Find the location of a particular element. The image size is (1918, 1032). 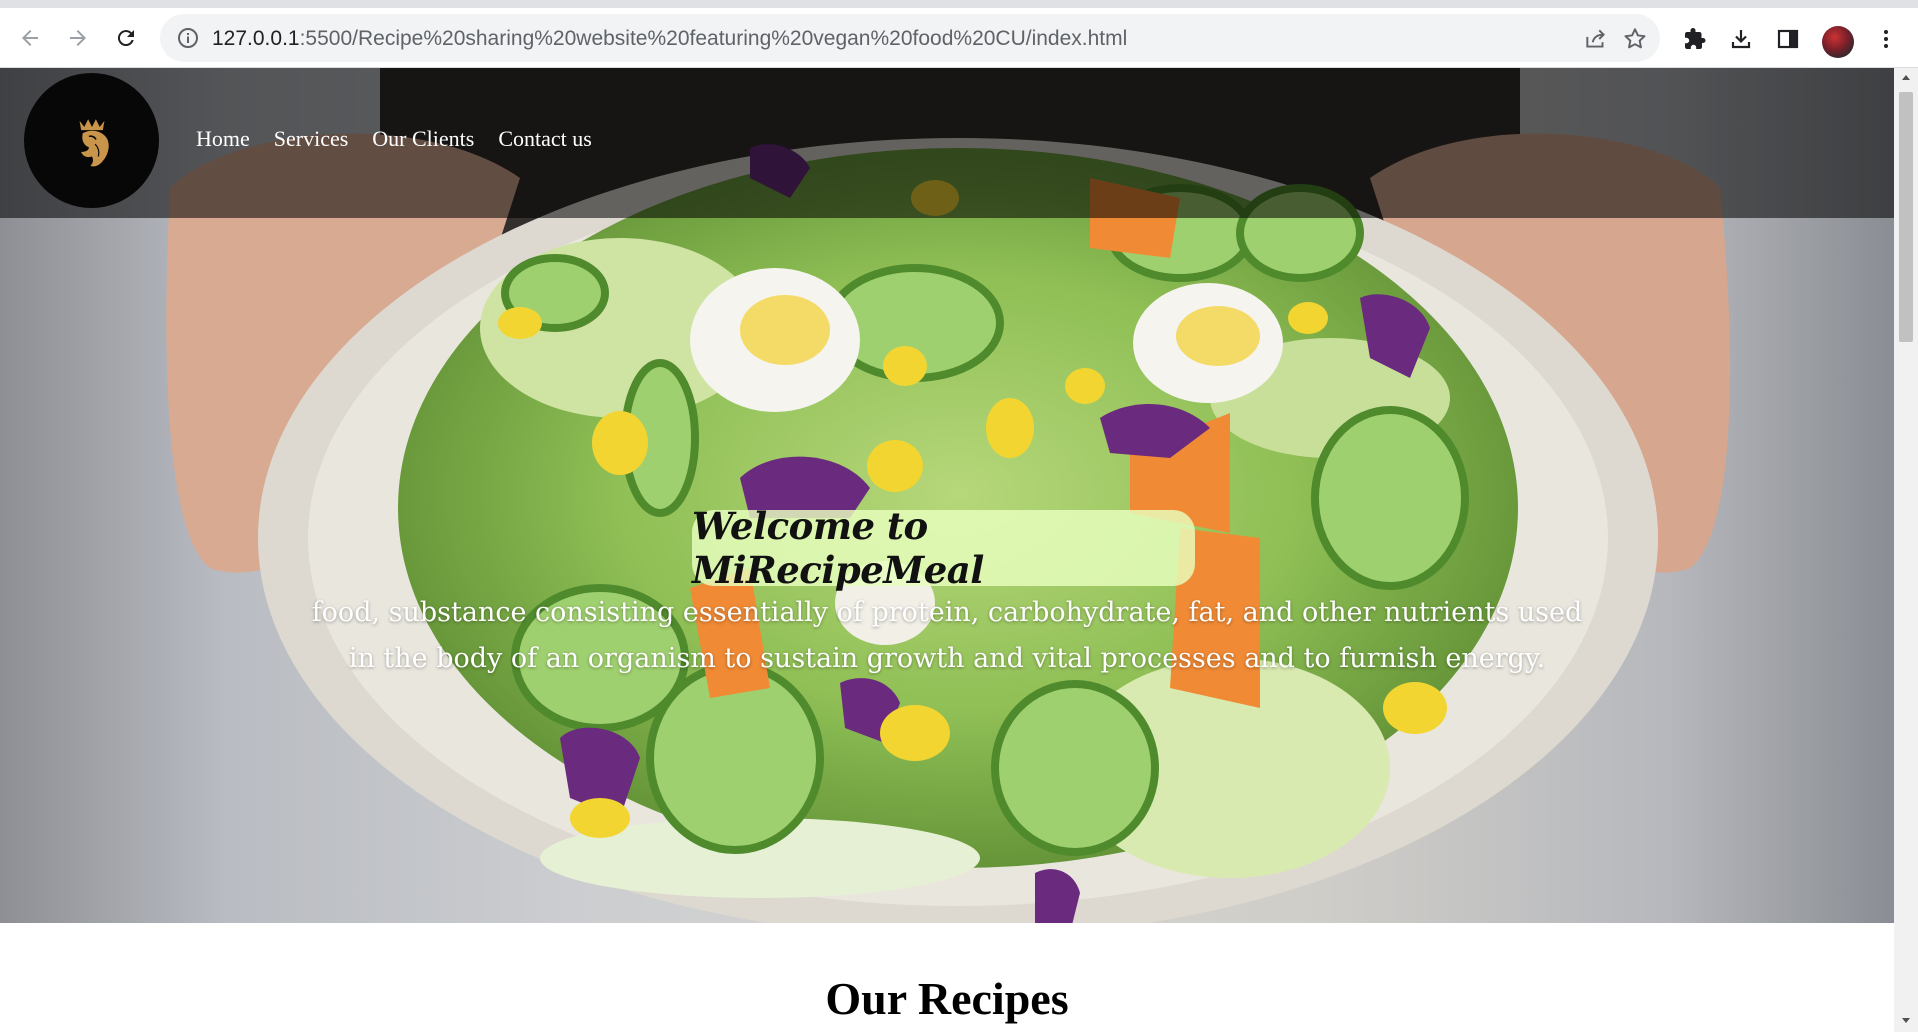

browser-menu-button is located at coordinates (1886, 39).